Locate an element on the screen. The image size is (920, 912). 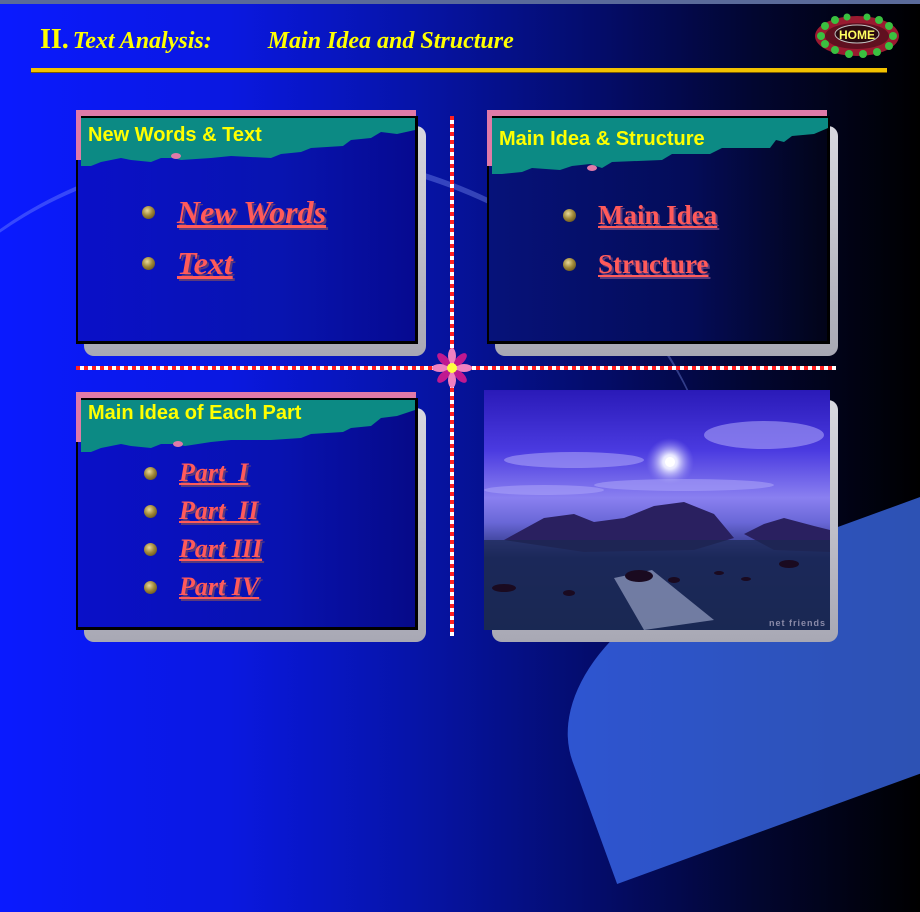
section-number: II. is located at coordinates (54, 39).